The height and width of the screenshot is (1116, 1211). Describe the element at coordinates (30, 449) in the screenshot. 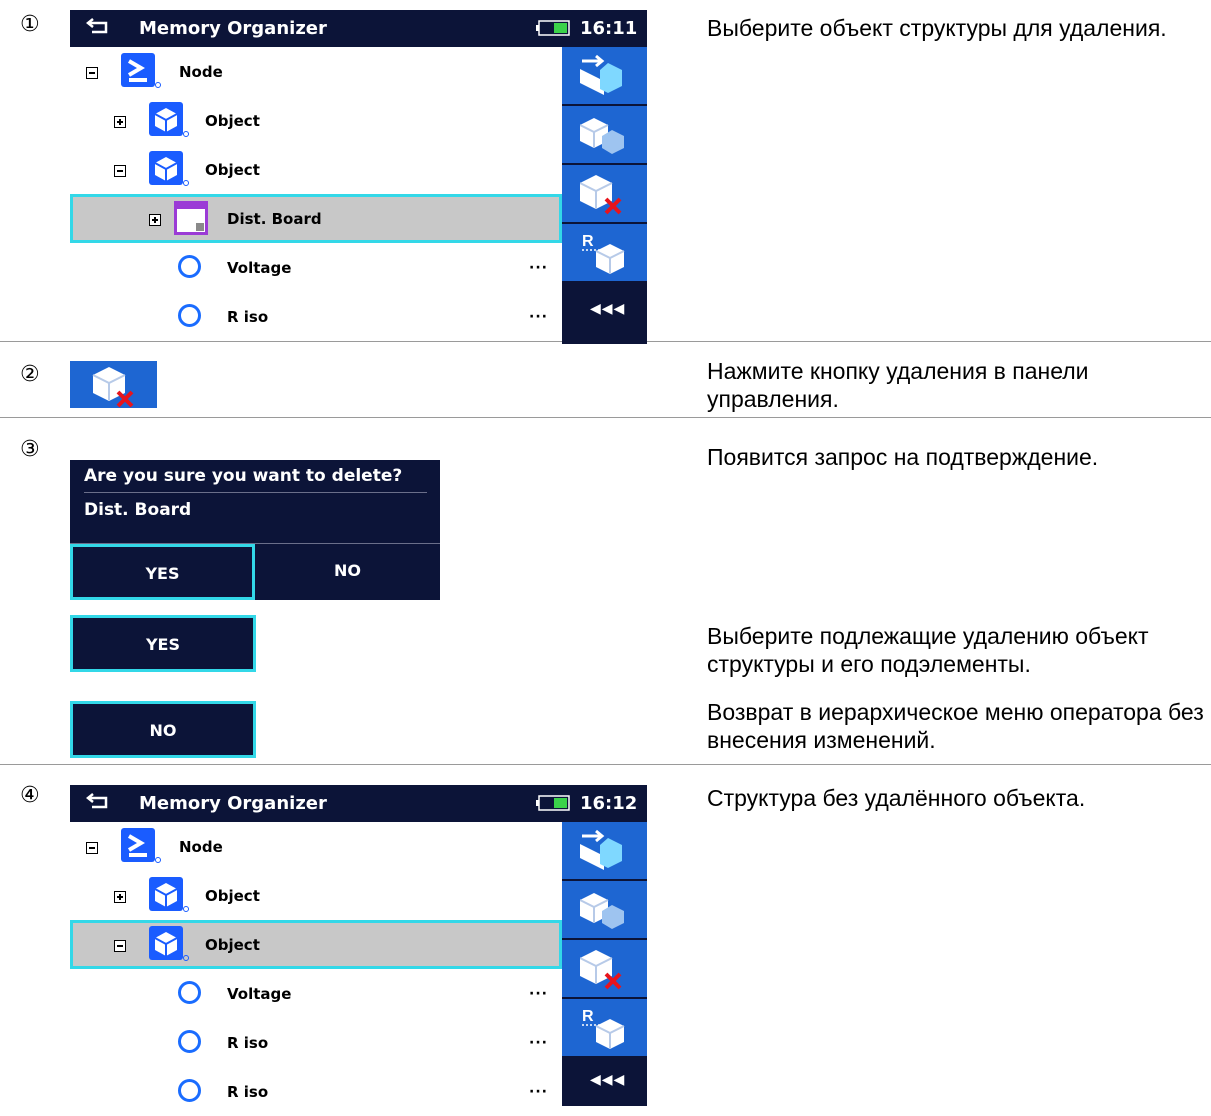

I see `step-number-3: ③` at that location.